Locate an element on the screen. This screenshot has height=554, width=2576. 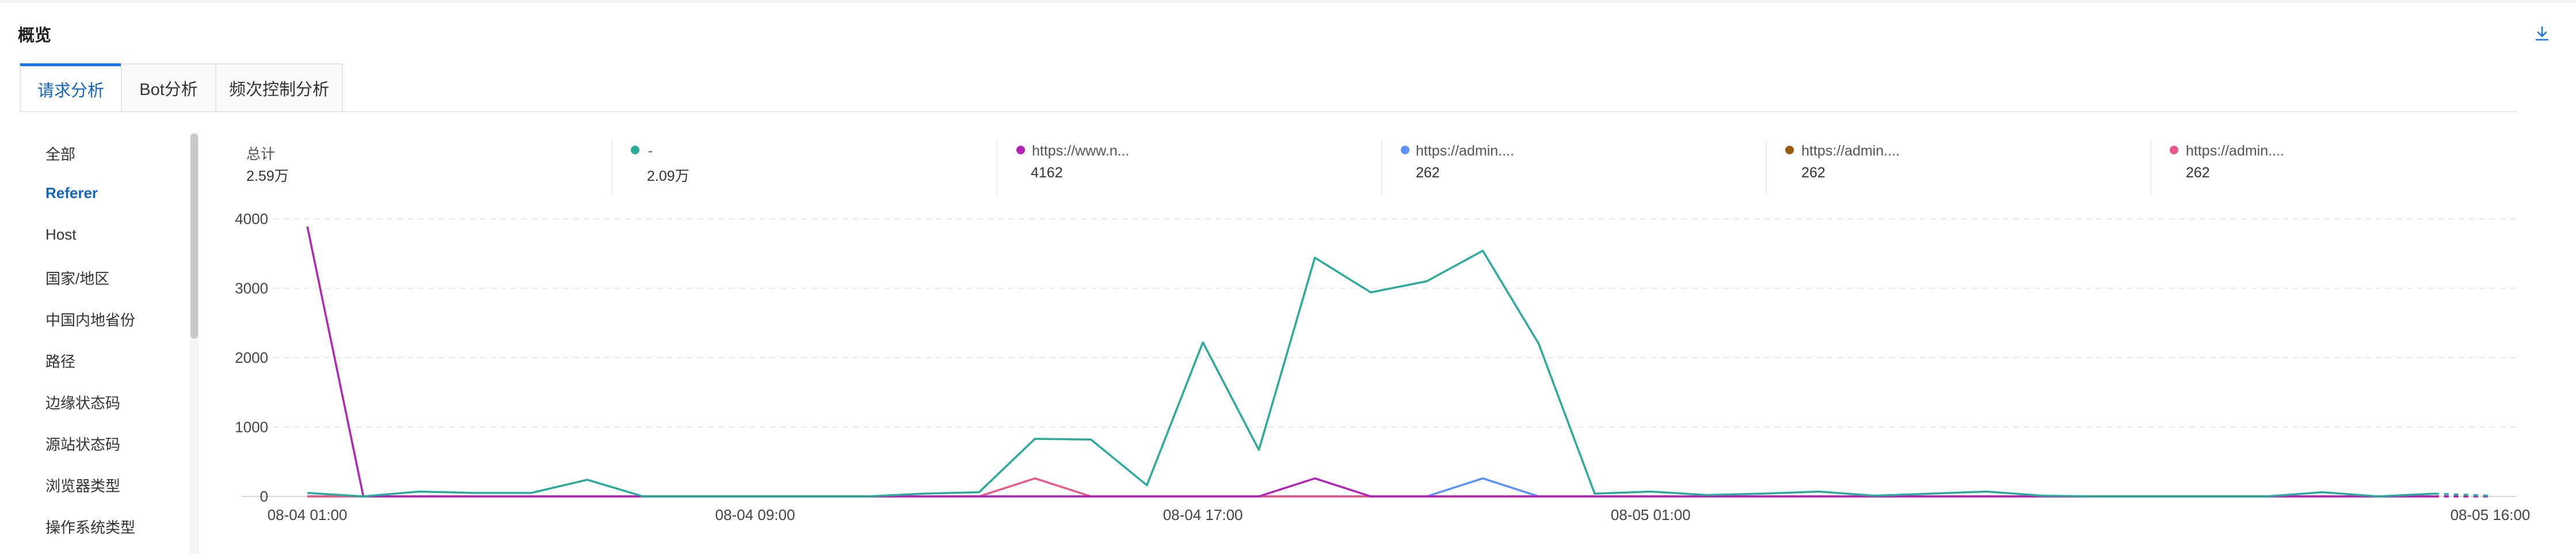
series-path is located at coordinates (1371, 487).